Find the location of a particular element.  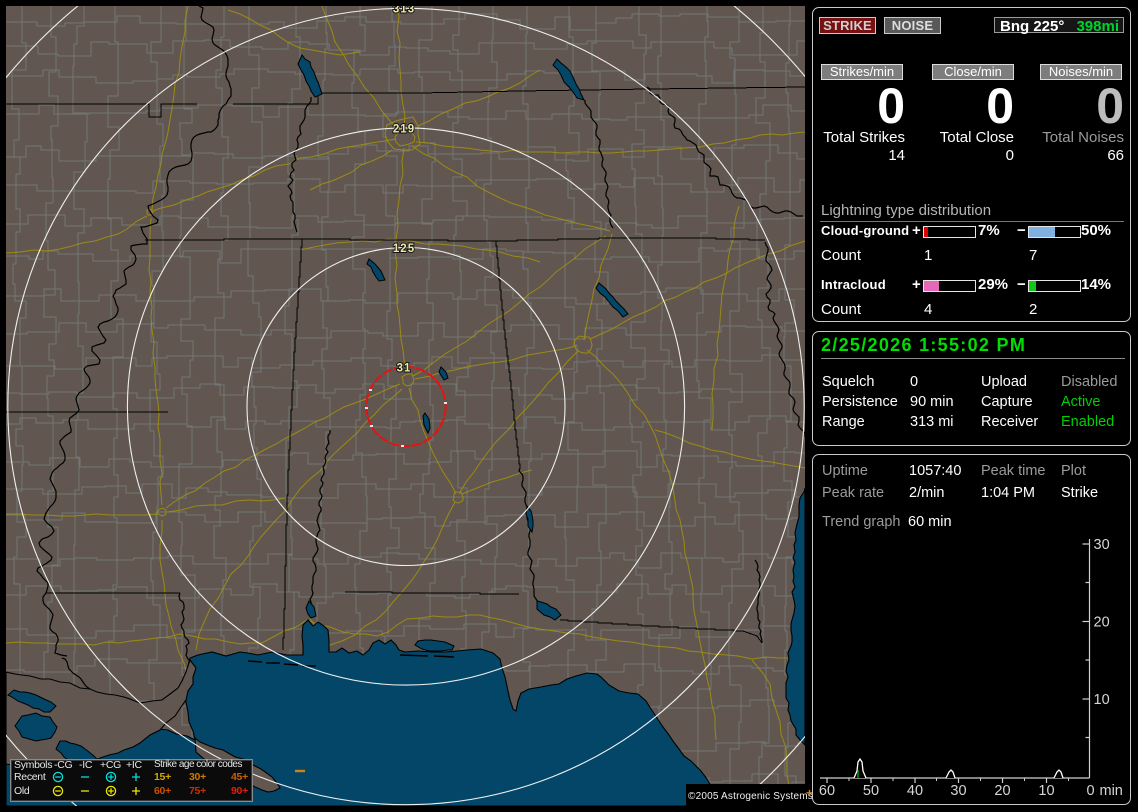

svg-text: 60 is located at coordinates (827, 791).